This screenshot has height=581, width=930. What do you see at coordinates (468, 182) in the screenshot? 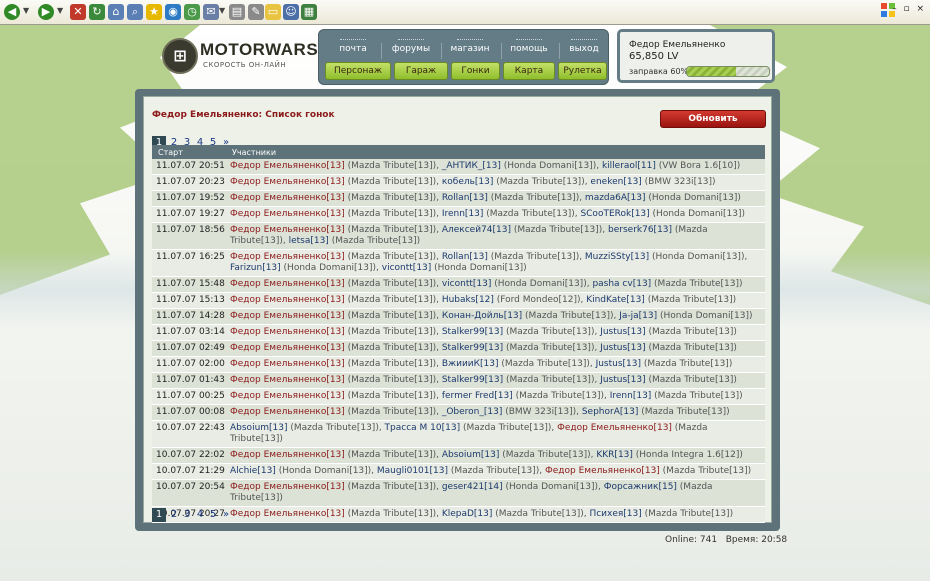
I see `participant-link: кобель[13]` at bounding box center [468, 182].